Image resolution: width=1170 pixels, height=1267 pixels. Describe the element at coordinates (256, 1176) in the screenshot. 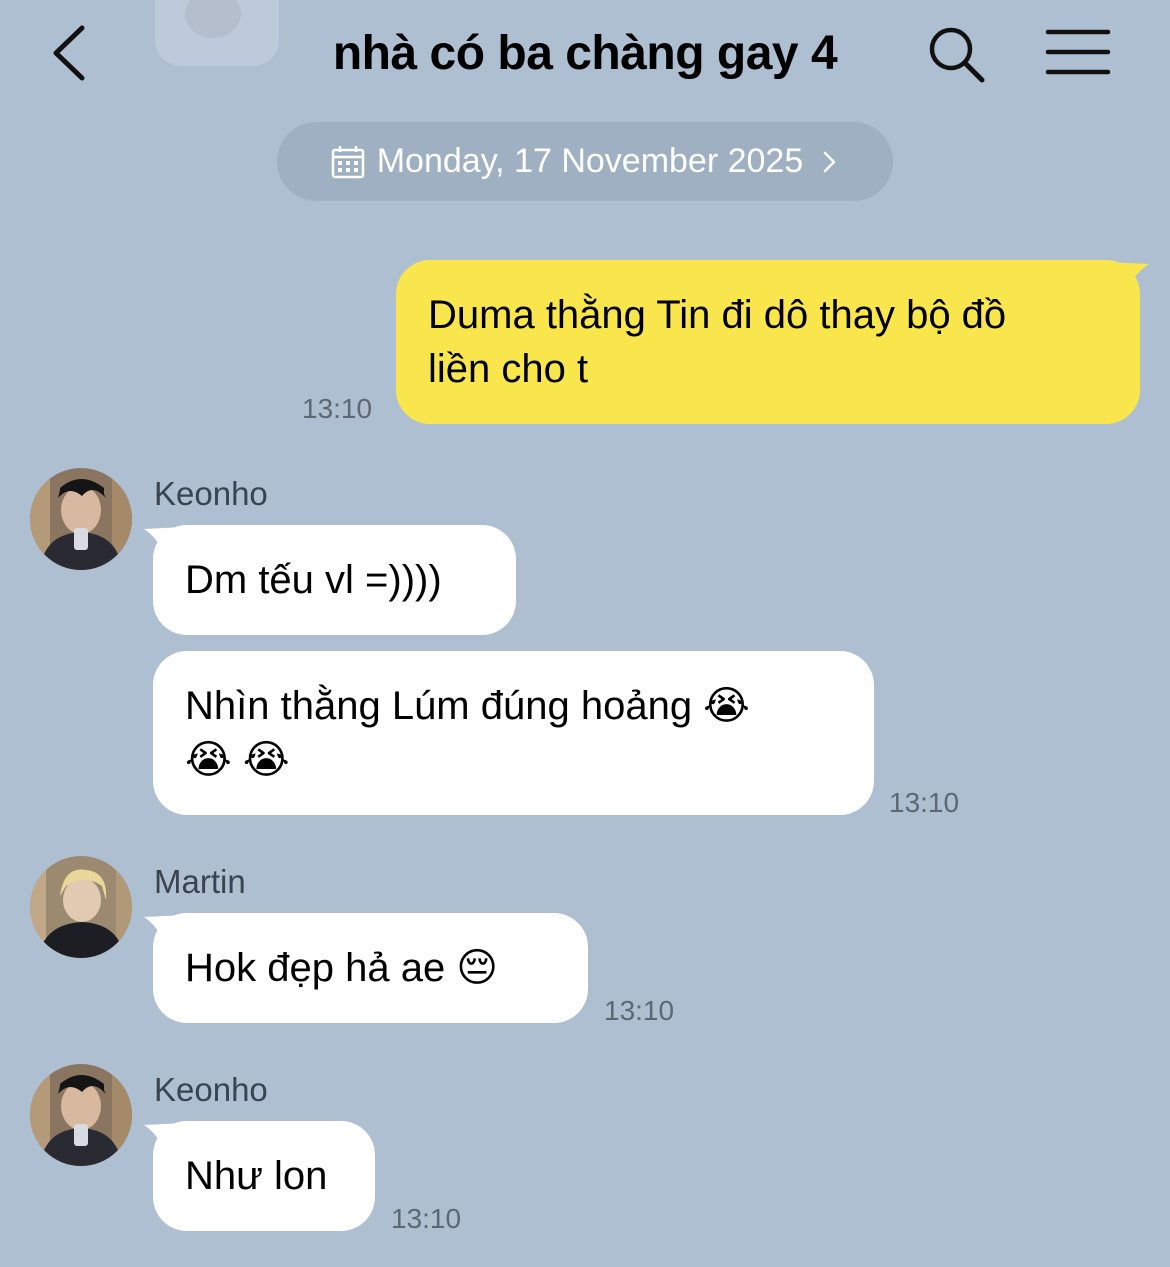

I see `message-text-line: Như lon` at that location.